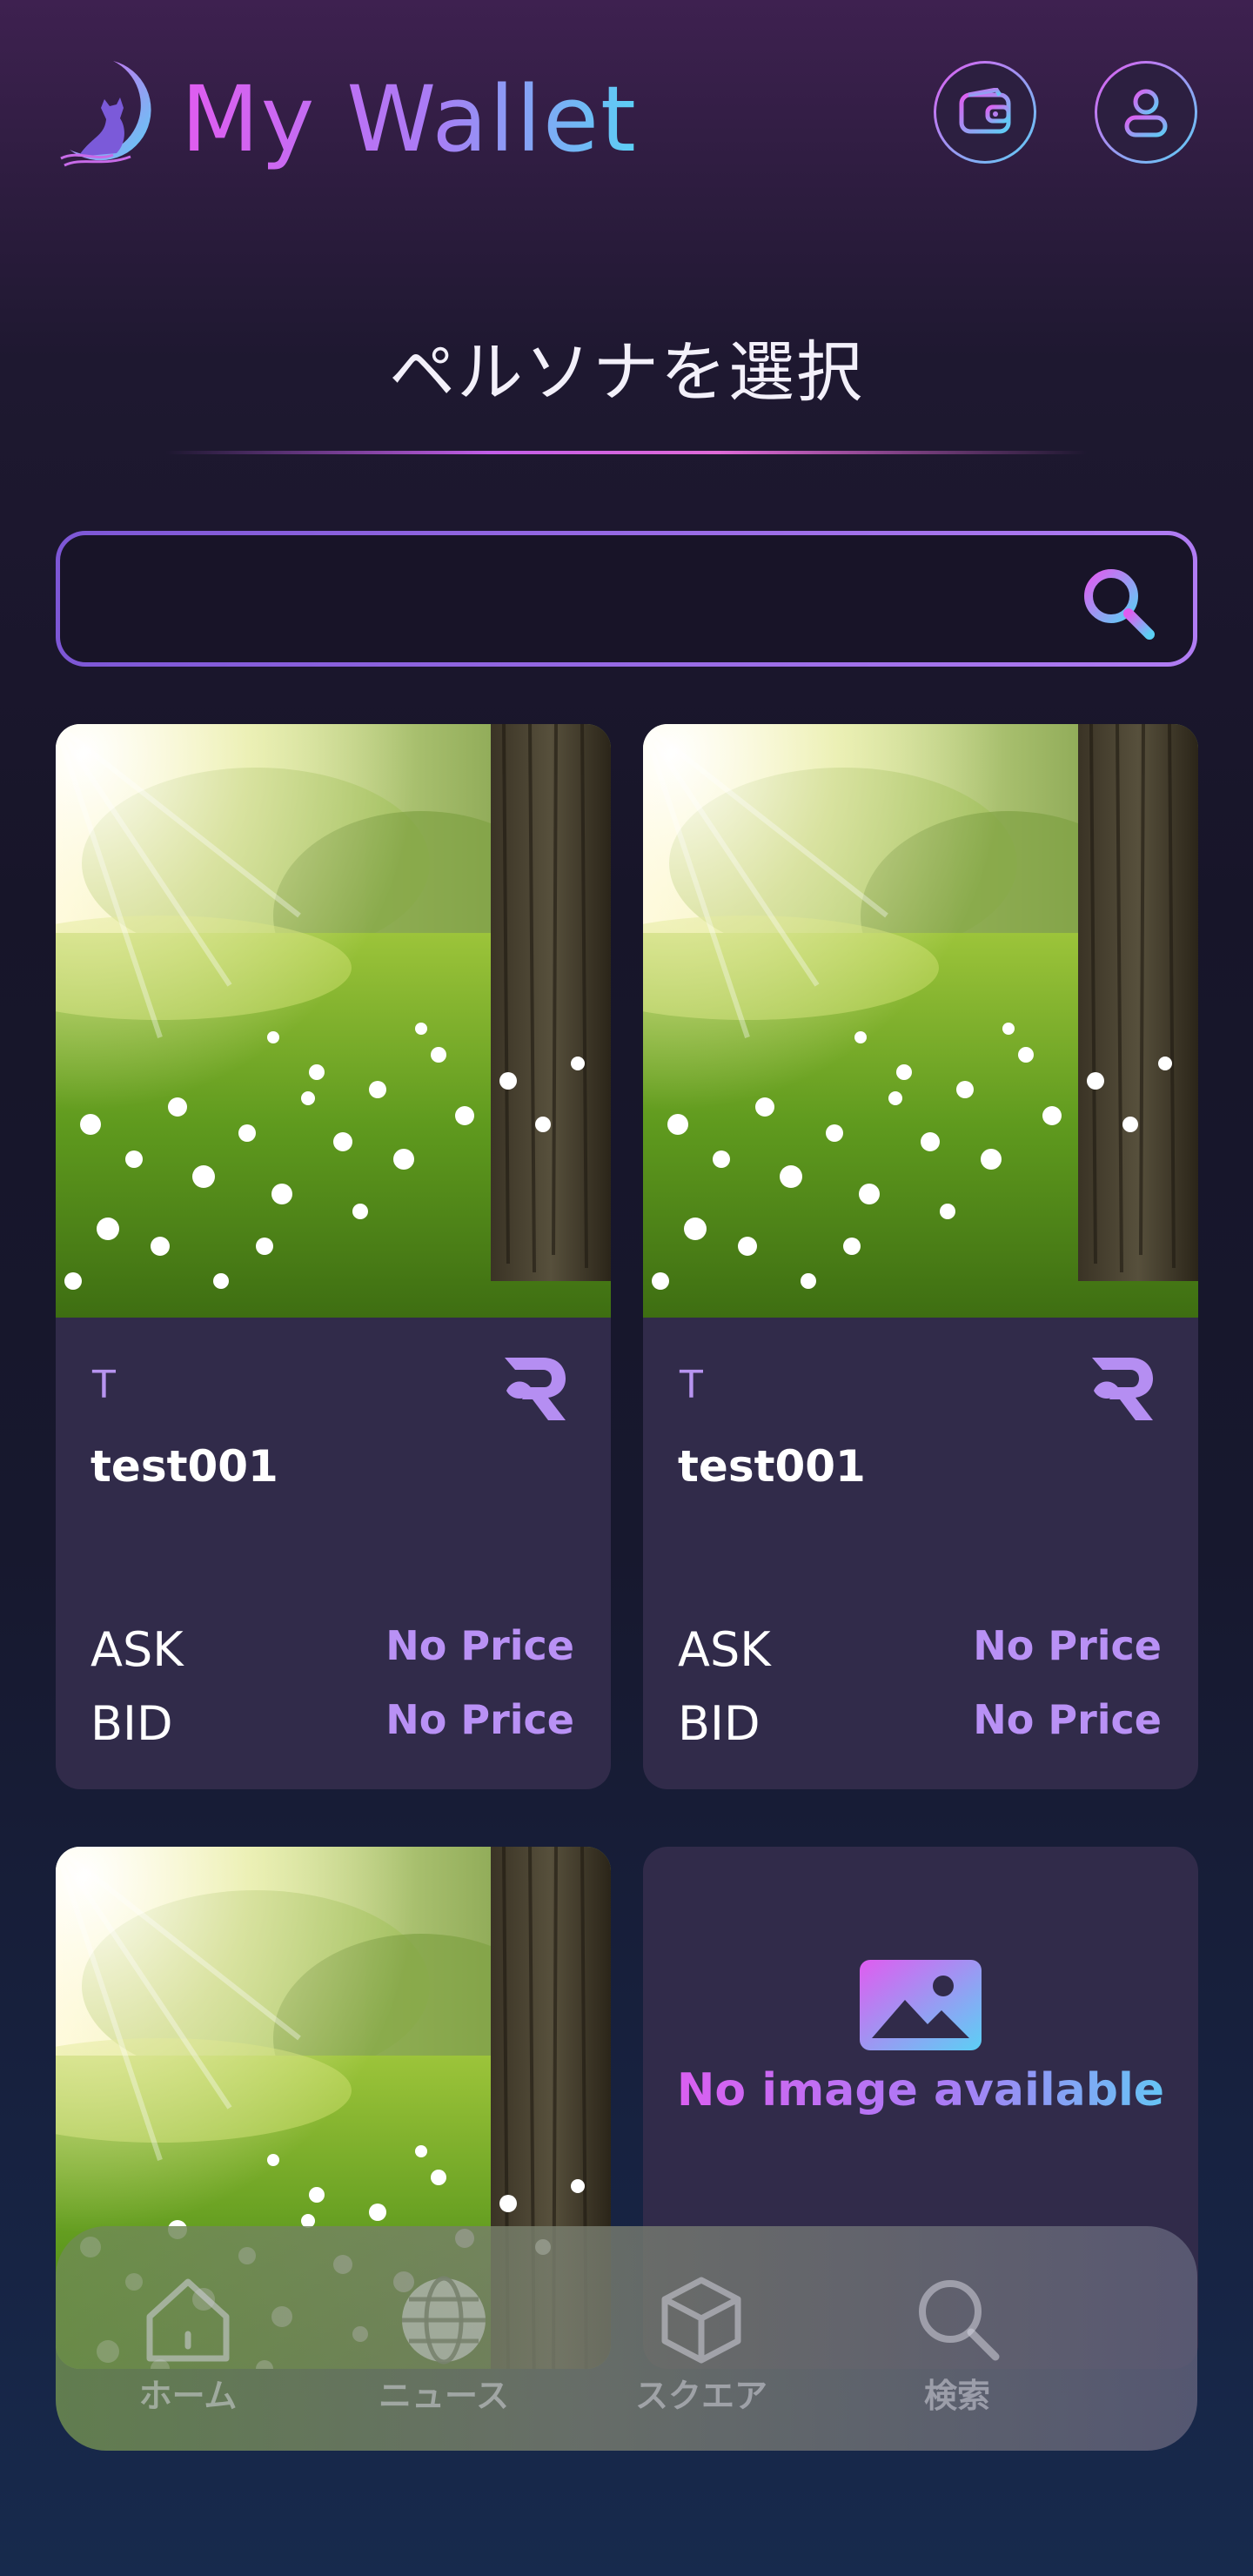  What do you see at coordinates (700, 2396) in the screenshot?
I see `nav-label: スクエア` at bounding box center [700, 2396].